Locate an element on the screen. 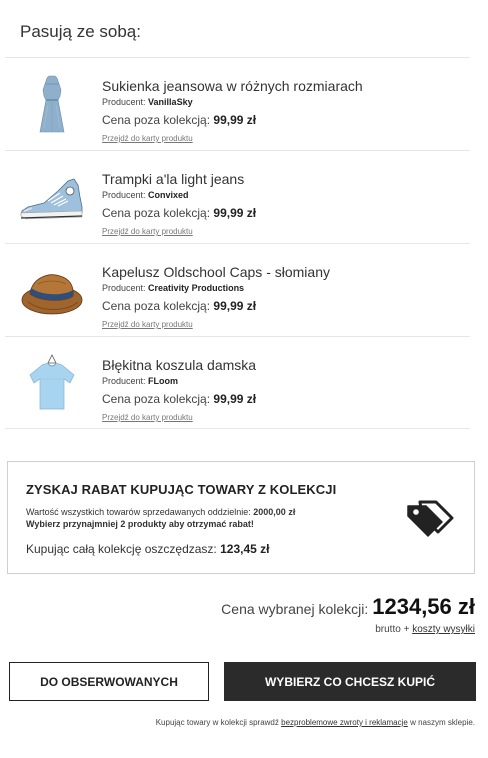 This screenshot has height=758, width=488. price-tags-icon is located at coordinates (430, 520).